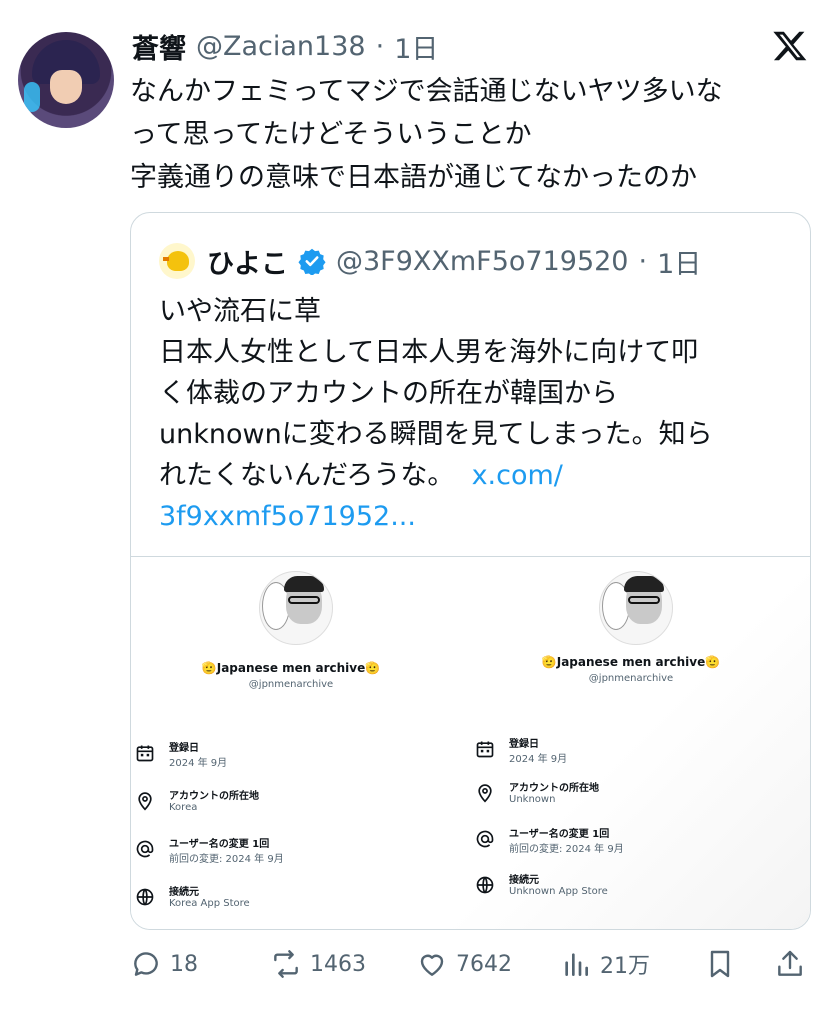  I want to click on quoted-line: れたくないんだろうな。 x.com/, so click(474, 475).